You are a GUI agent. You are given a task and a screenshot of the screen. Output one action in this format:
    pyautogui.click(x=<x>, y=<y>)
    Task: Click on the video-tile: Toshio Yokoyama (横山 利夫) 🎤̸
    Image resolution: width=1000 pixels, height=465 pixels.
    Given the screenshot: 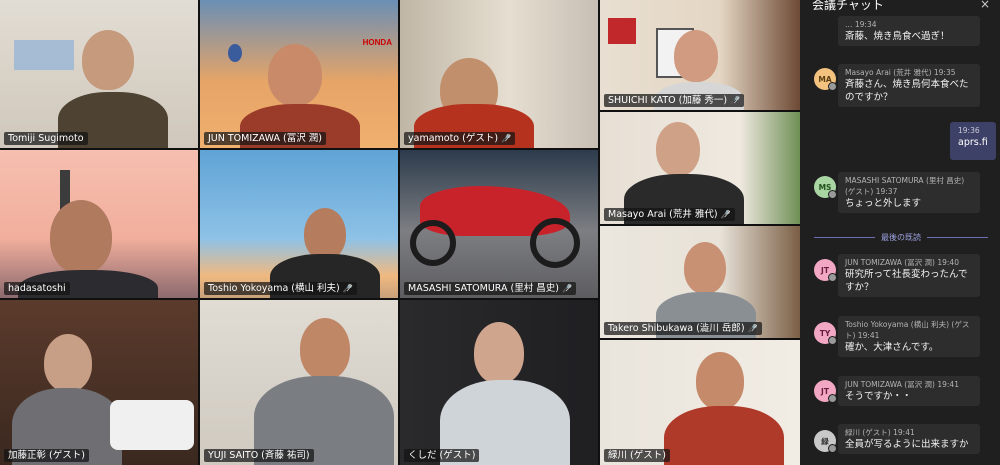 What is the action you would take?
    pyautogui.click(x=299, y=224)
    